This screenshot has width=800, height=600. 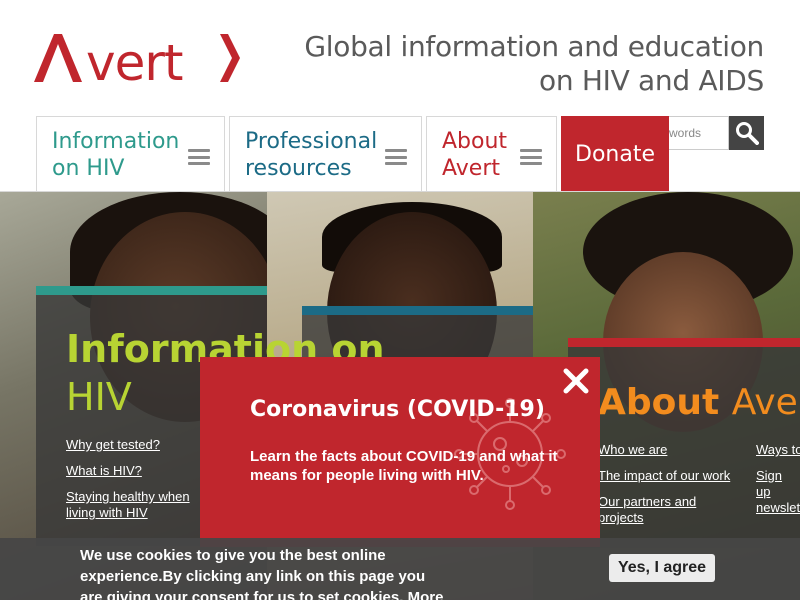 What do you see at coordinates (113, 445) in the screenshot?
I see `link-why-get-tested: Why get tested?` at bounding box center [113, 445].